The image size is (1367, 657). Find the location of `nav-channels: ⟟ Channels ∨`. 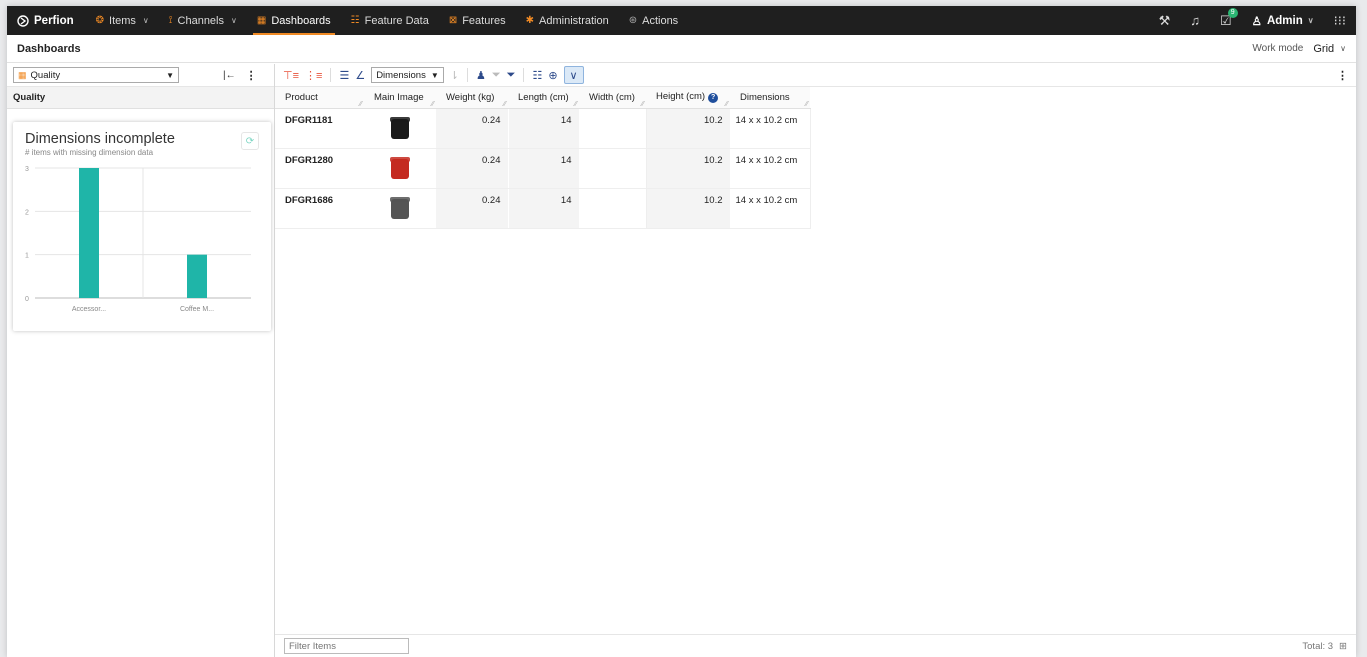

nav-channels: ⟟ Channels ∨ is located at coordinates (203, 20).